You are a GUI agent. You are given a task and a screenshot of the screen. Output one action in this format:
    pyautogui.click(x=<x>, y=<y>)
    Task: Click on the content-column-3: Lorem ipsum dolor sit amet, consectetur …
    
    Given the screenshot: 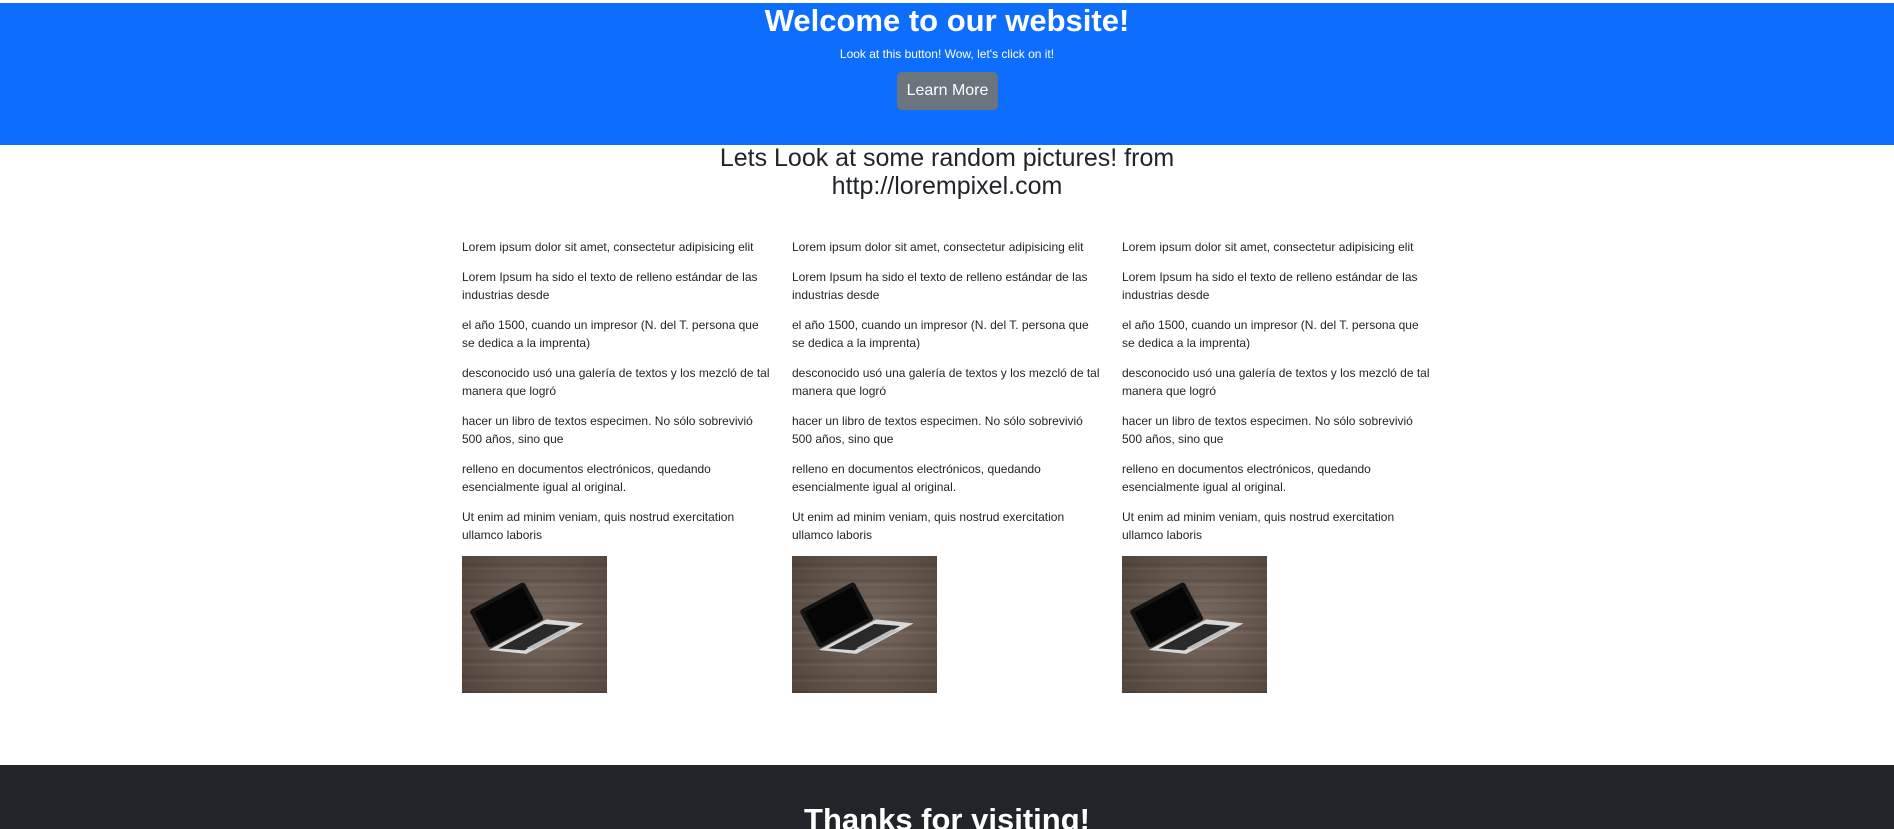 What is the action you would take?
    pyautogui.click(x=1277, y=465)
    